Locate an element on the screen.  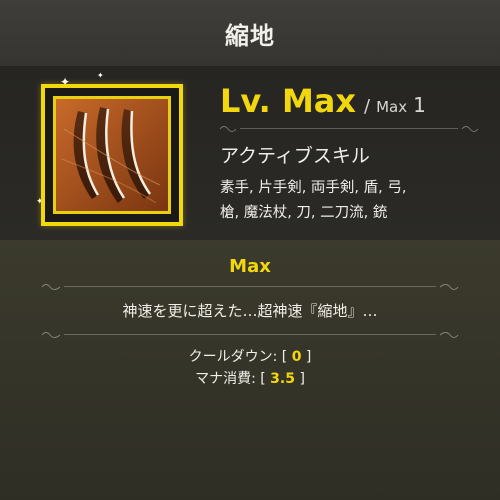
weapon-list-line: 槍, 魔法杖, 刀, 二刀流, 銃 is located at coordinates (304, 213).